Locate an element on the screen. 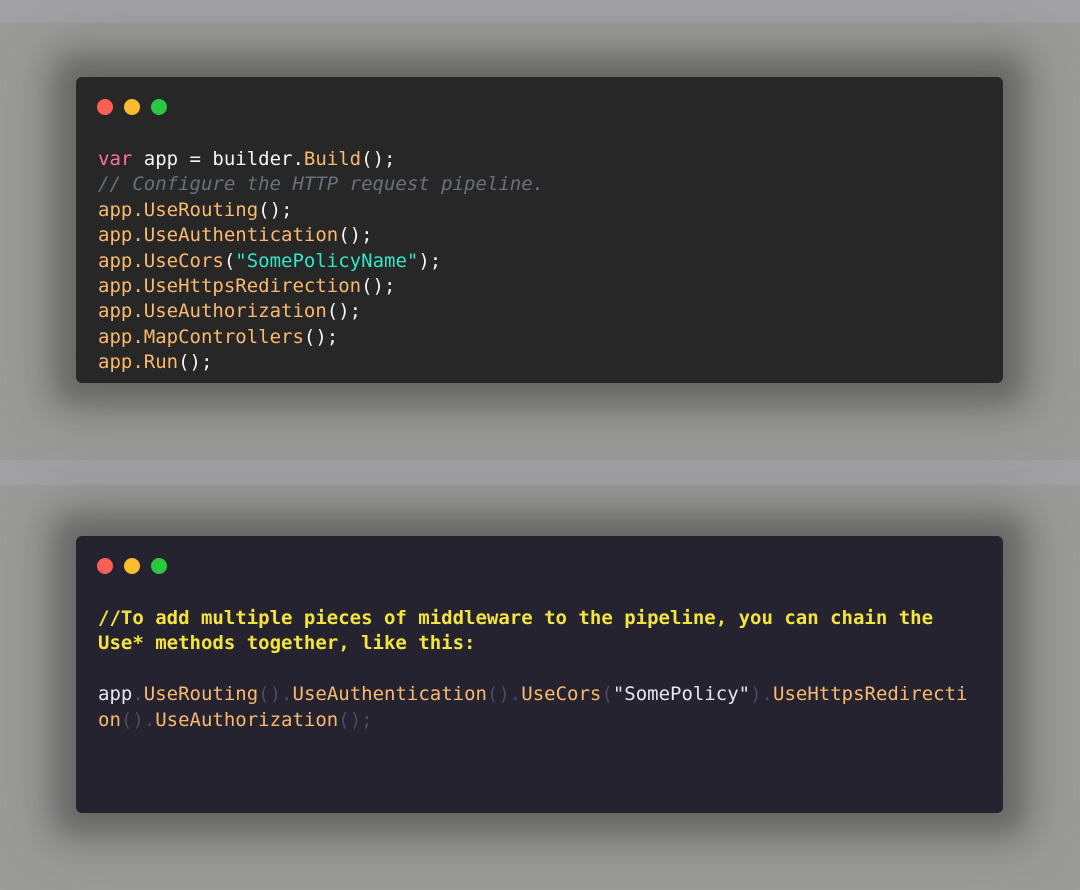 Image resolution: width=1080 pixels, height=890 pixels. code-line: app.UseCors("SomePolicyName"); is located at coordinates (269, 261).